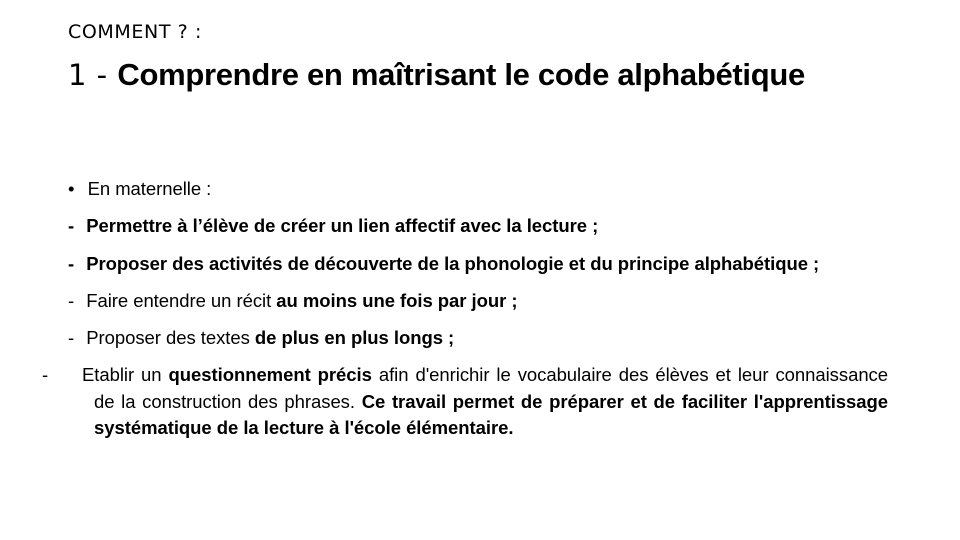 This screenshot has height=540, width=960. I want to click on list-item-text: Faire entendre un récit, so click(181, 300).